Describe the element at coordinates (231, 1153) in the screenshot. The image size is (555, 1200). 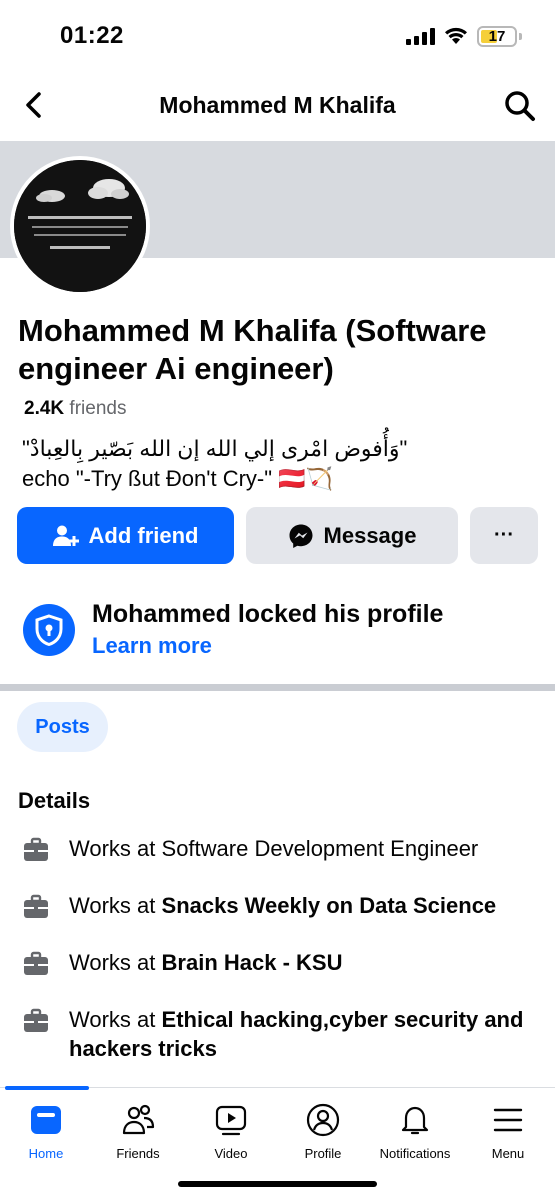
I see `tab-label: Video` at that location.